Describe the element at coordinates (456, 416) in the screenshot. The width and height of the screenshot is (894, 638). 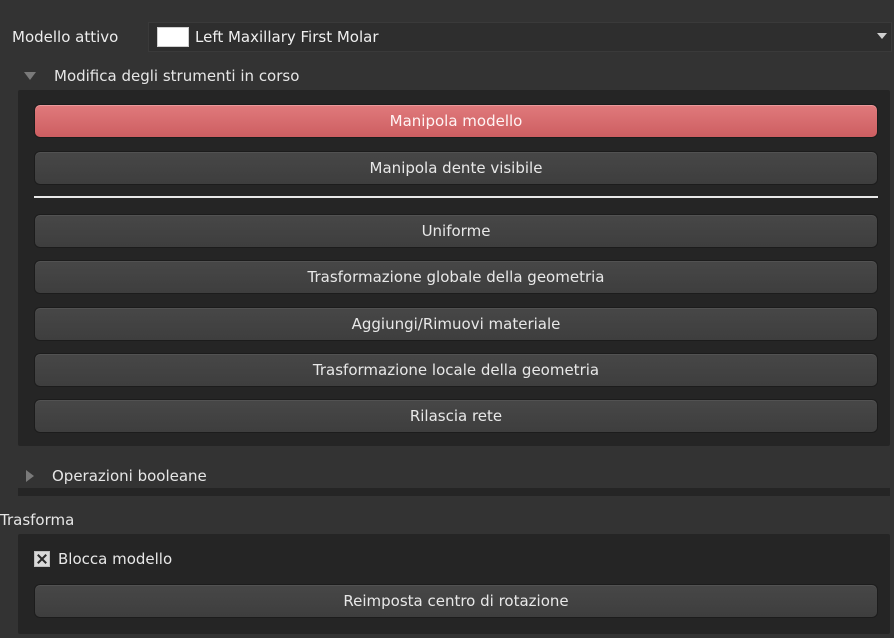
I see `release-mesh-button: Rilascia rete` at that location.